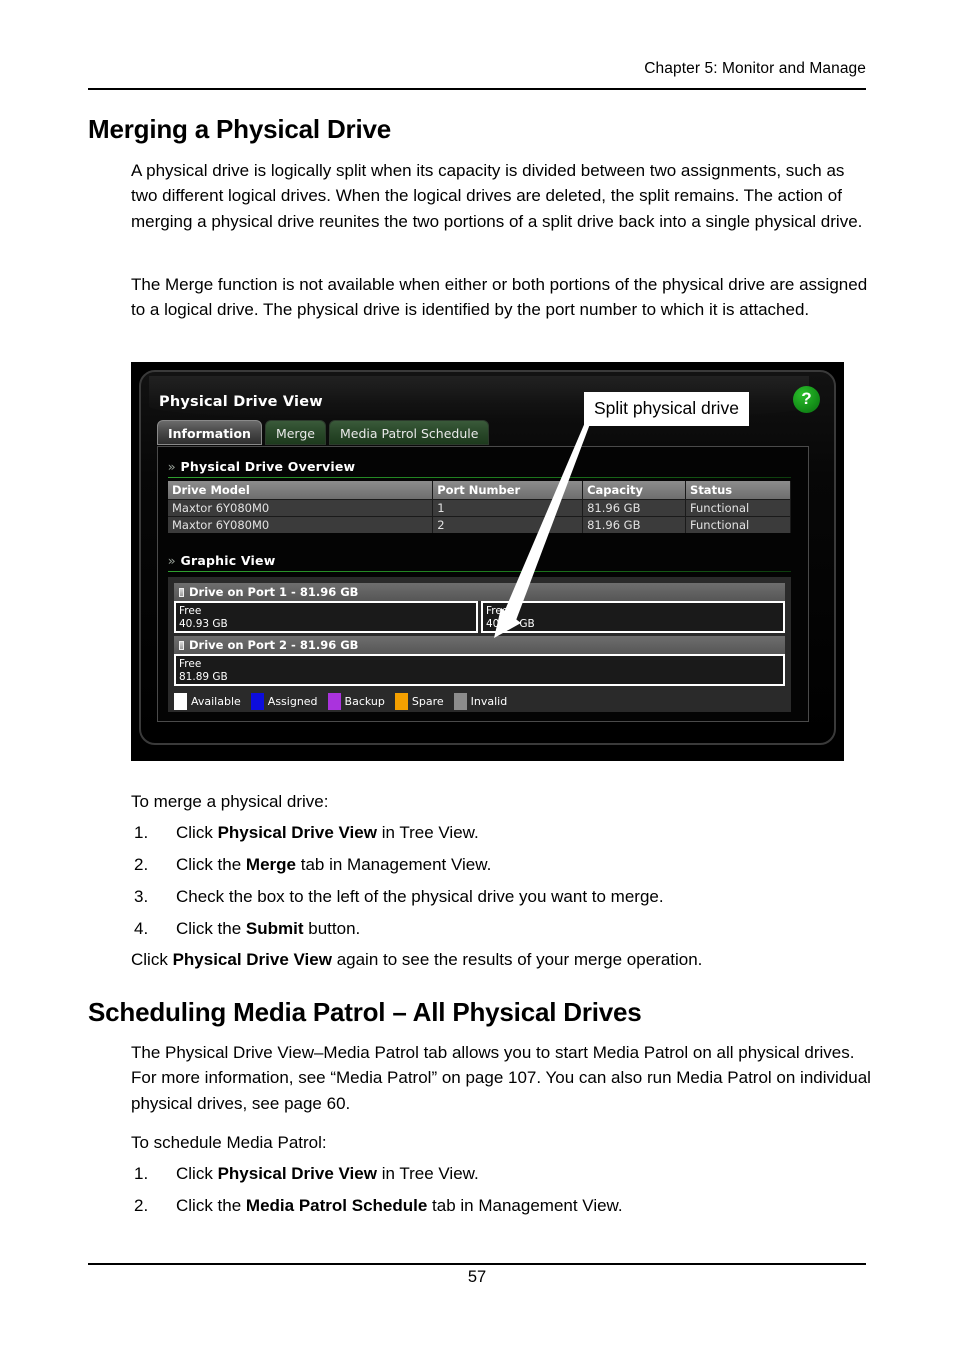 This screenshot has height=1352, width=954. Describe the element at coordinates (228, 560) in the screenshot. I see `section-header-label: Graphic View` at that location.